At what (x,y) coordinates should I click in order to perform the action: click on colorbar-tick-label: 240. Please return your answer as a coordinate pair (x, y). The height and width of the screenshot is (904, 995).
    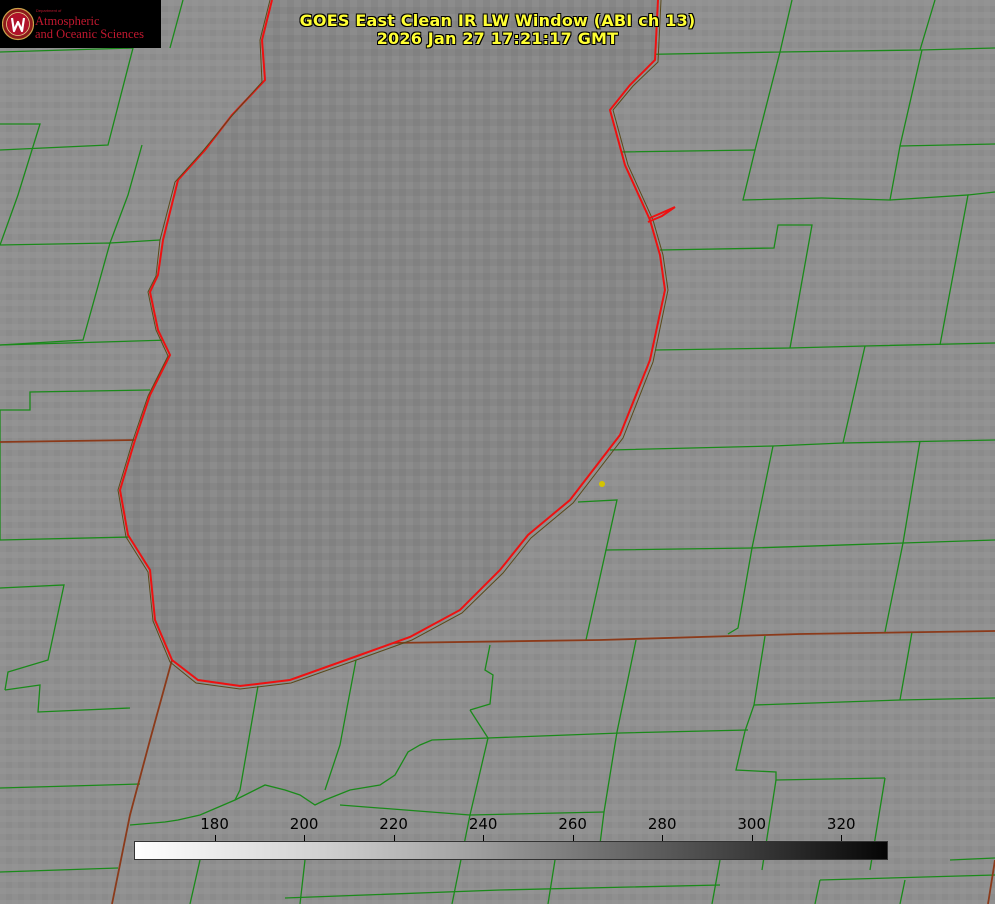
    Looking at the image, I should click on (483, 824).